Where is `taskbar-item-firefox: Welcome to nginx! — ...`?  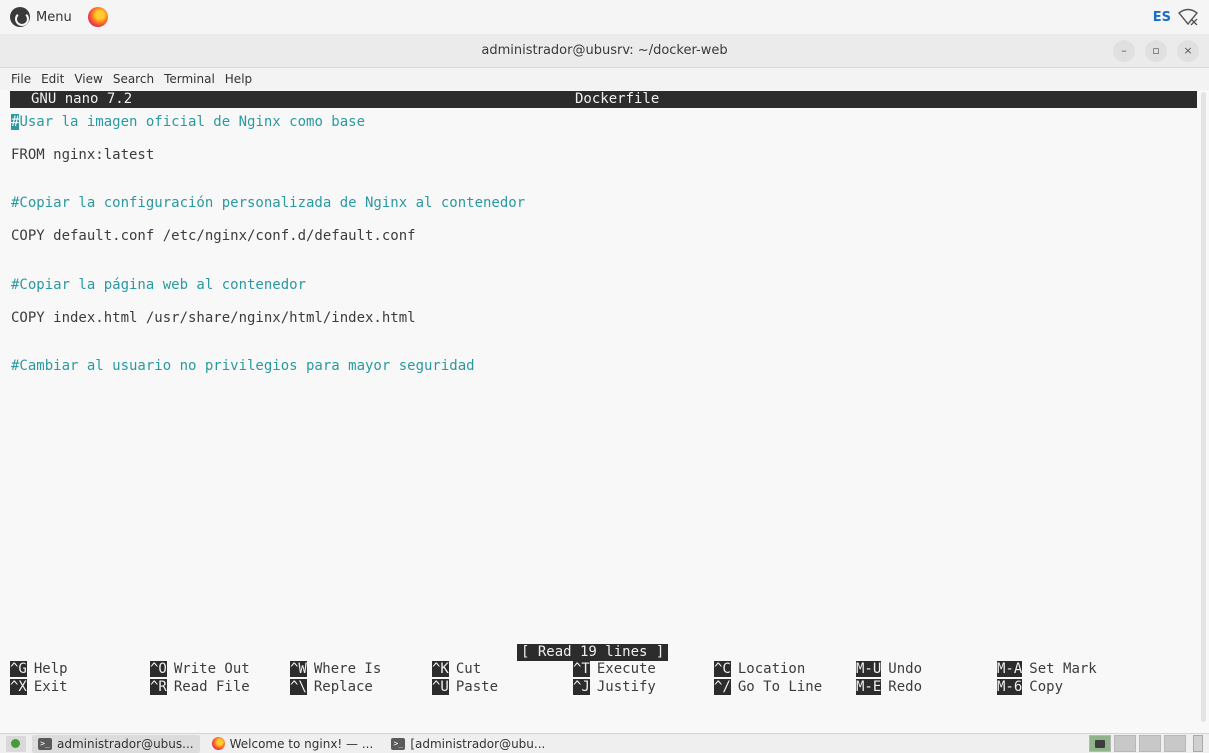 taskbar-item-firefox: Welcome to nginx! — ... is located at coordinates (293, 744).